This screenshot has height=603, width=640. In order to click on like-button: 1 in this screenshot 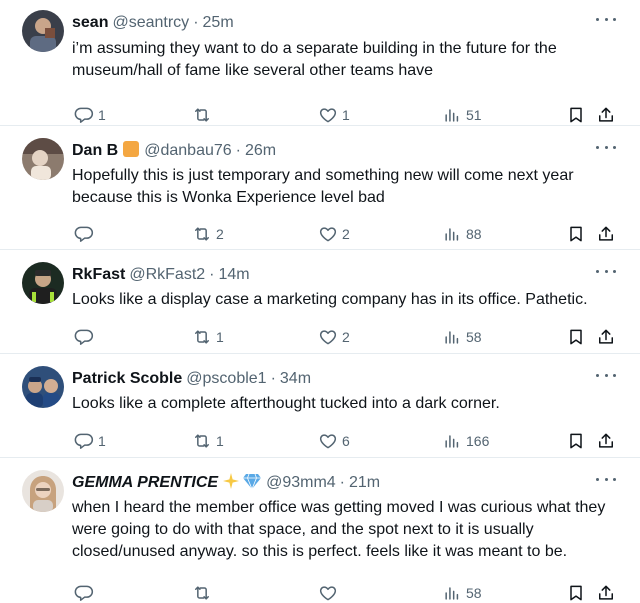, I will do `click(334, 115)`.